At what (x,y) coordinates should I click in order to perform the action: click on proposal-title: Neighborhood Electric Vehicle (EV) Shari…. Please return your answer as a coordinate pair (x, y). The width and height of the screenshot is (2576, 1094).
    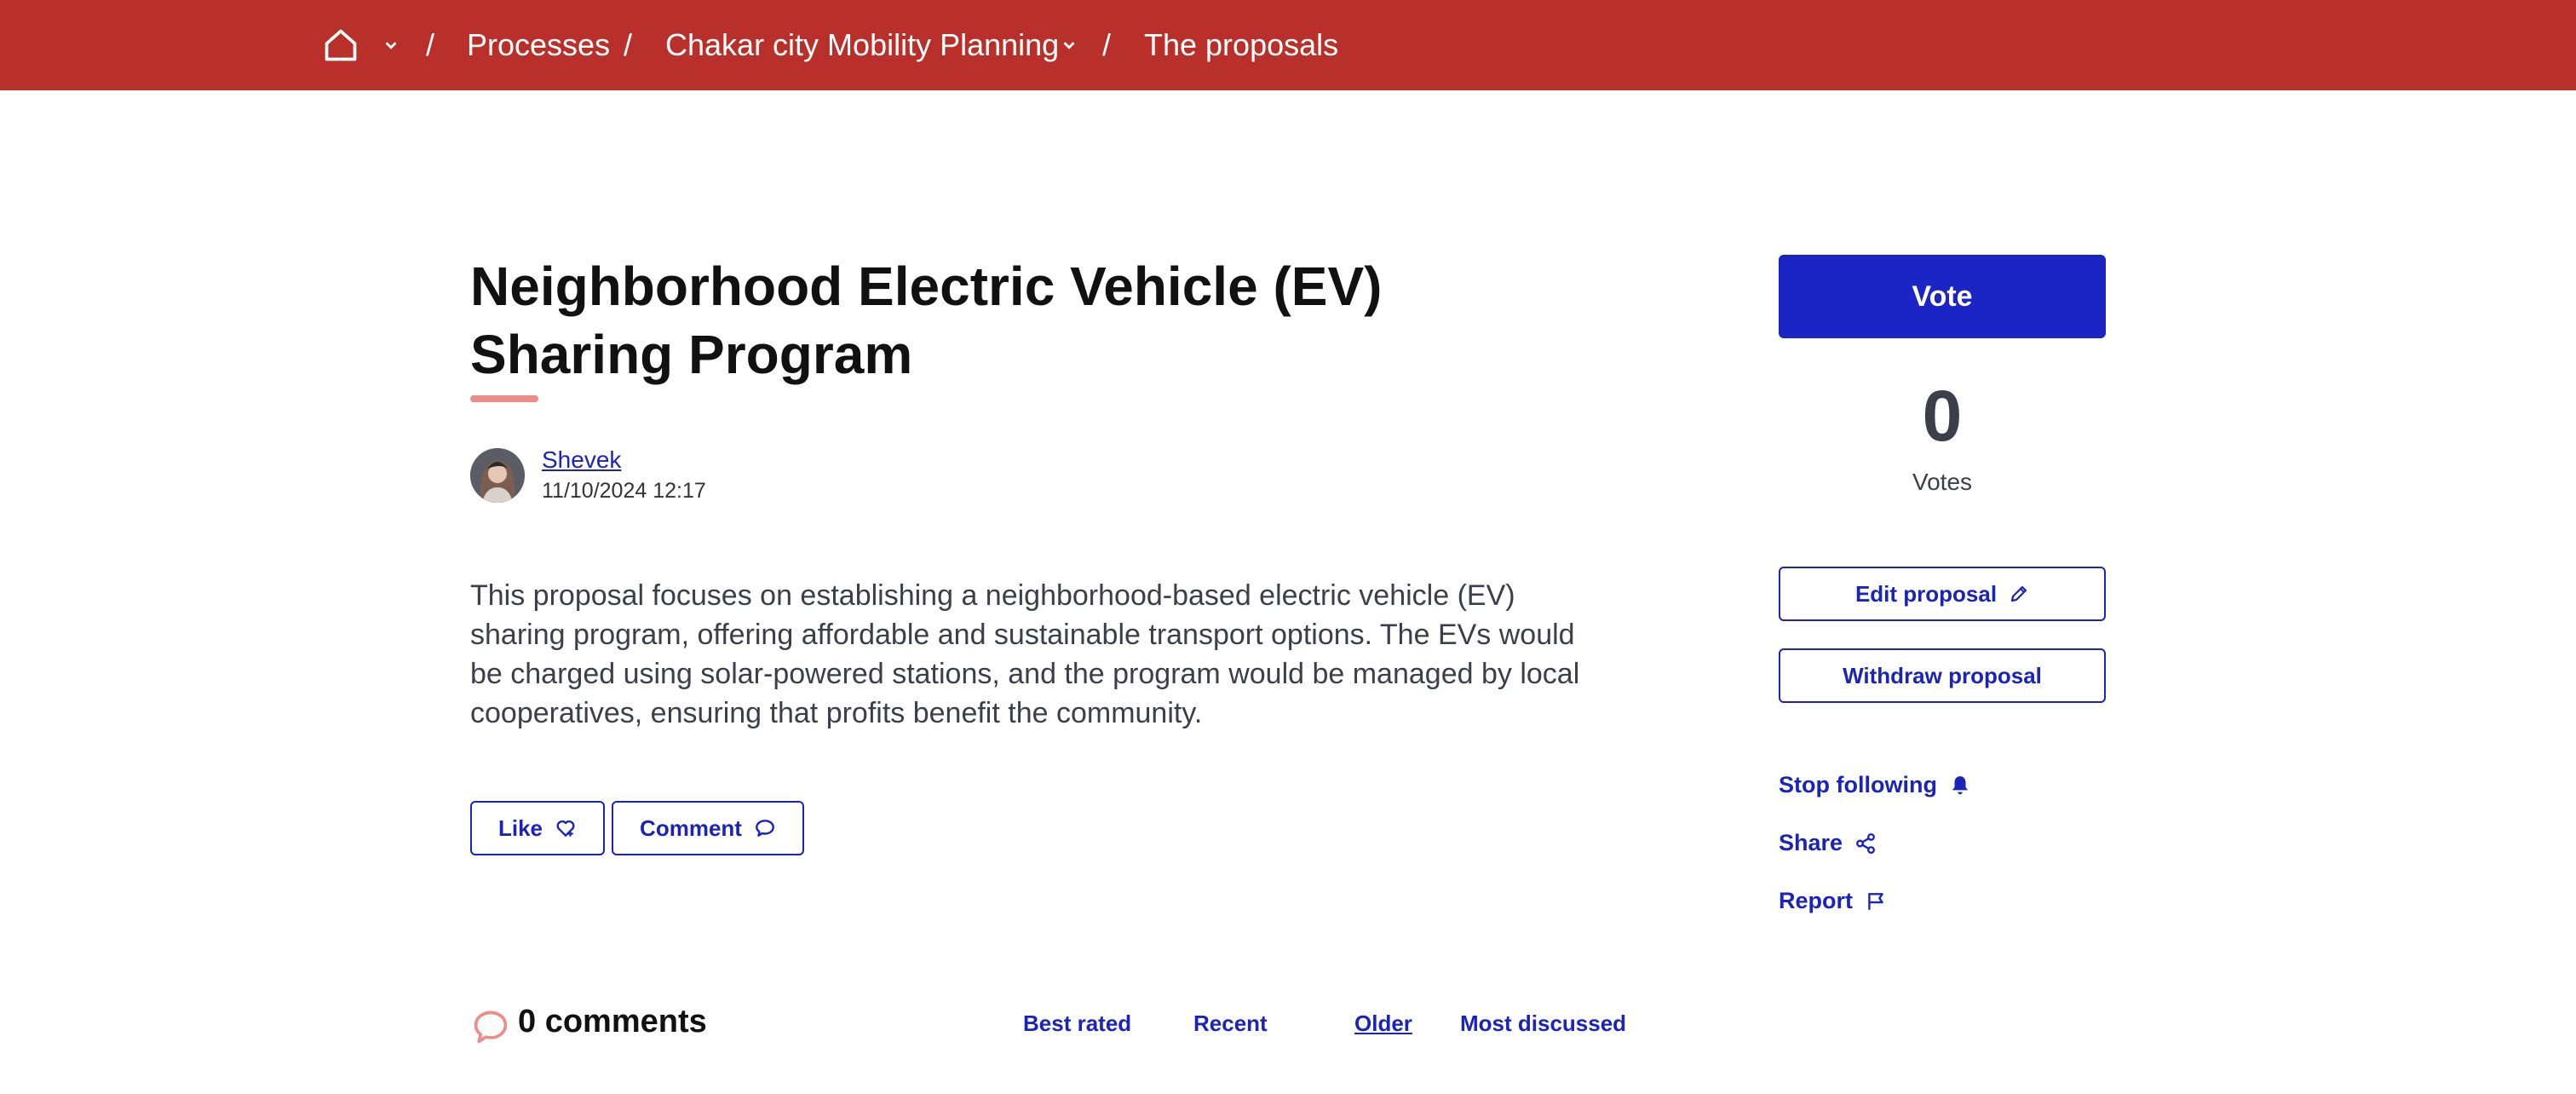
    Looking at the image, I should click on (926, 320).